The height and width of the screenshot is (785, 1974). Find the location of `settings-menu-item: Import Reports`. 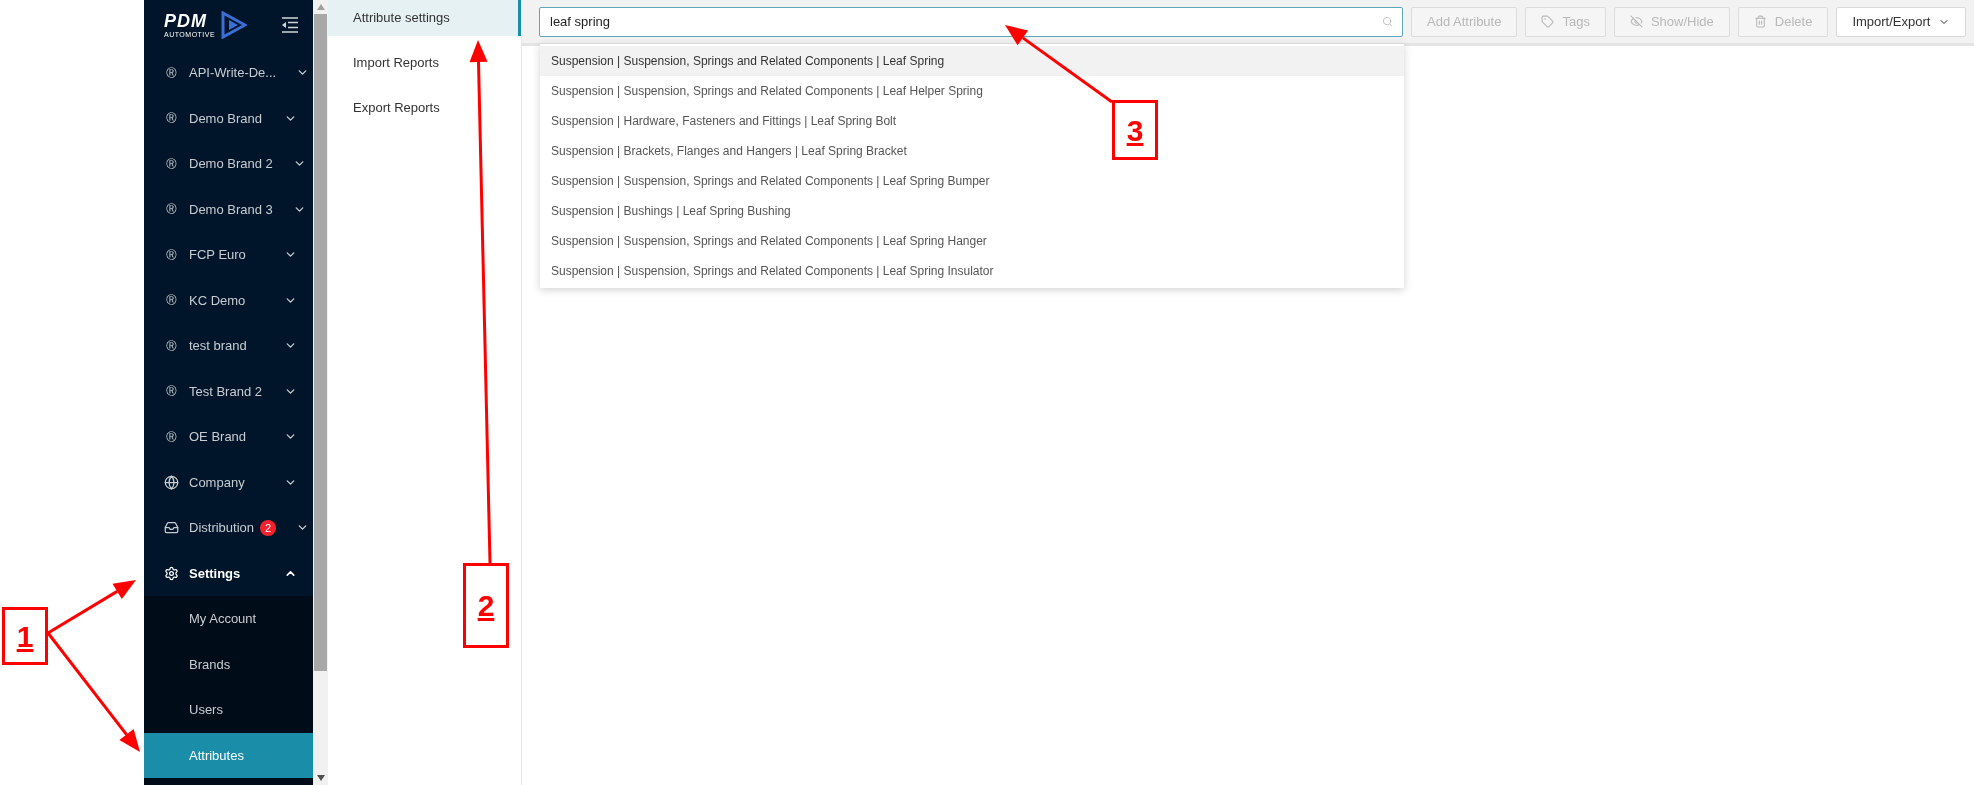

settings-menu-item: Import Reports is located at coordinates (424, 63).